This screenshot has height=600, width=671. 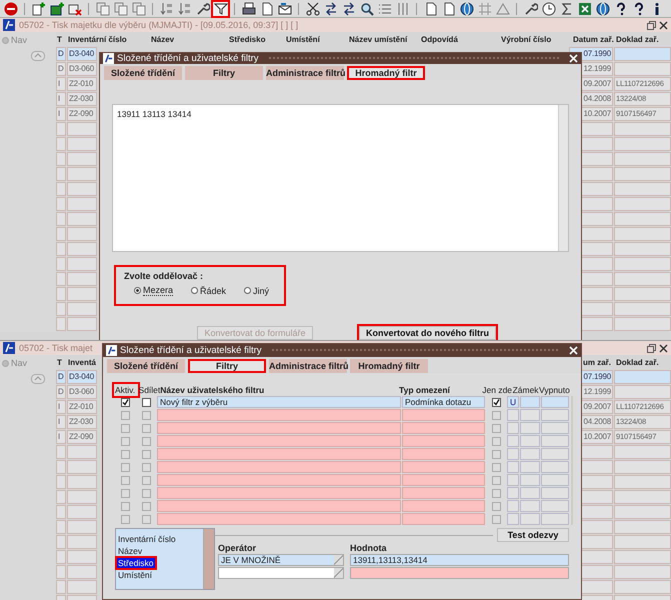 What do you see at coordinates (257, 290) in the screenshot?
I see `radio-option: Jiný` at bounding box center [257, 290].